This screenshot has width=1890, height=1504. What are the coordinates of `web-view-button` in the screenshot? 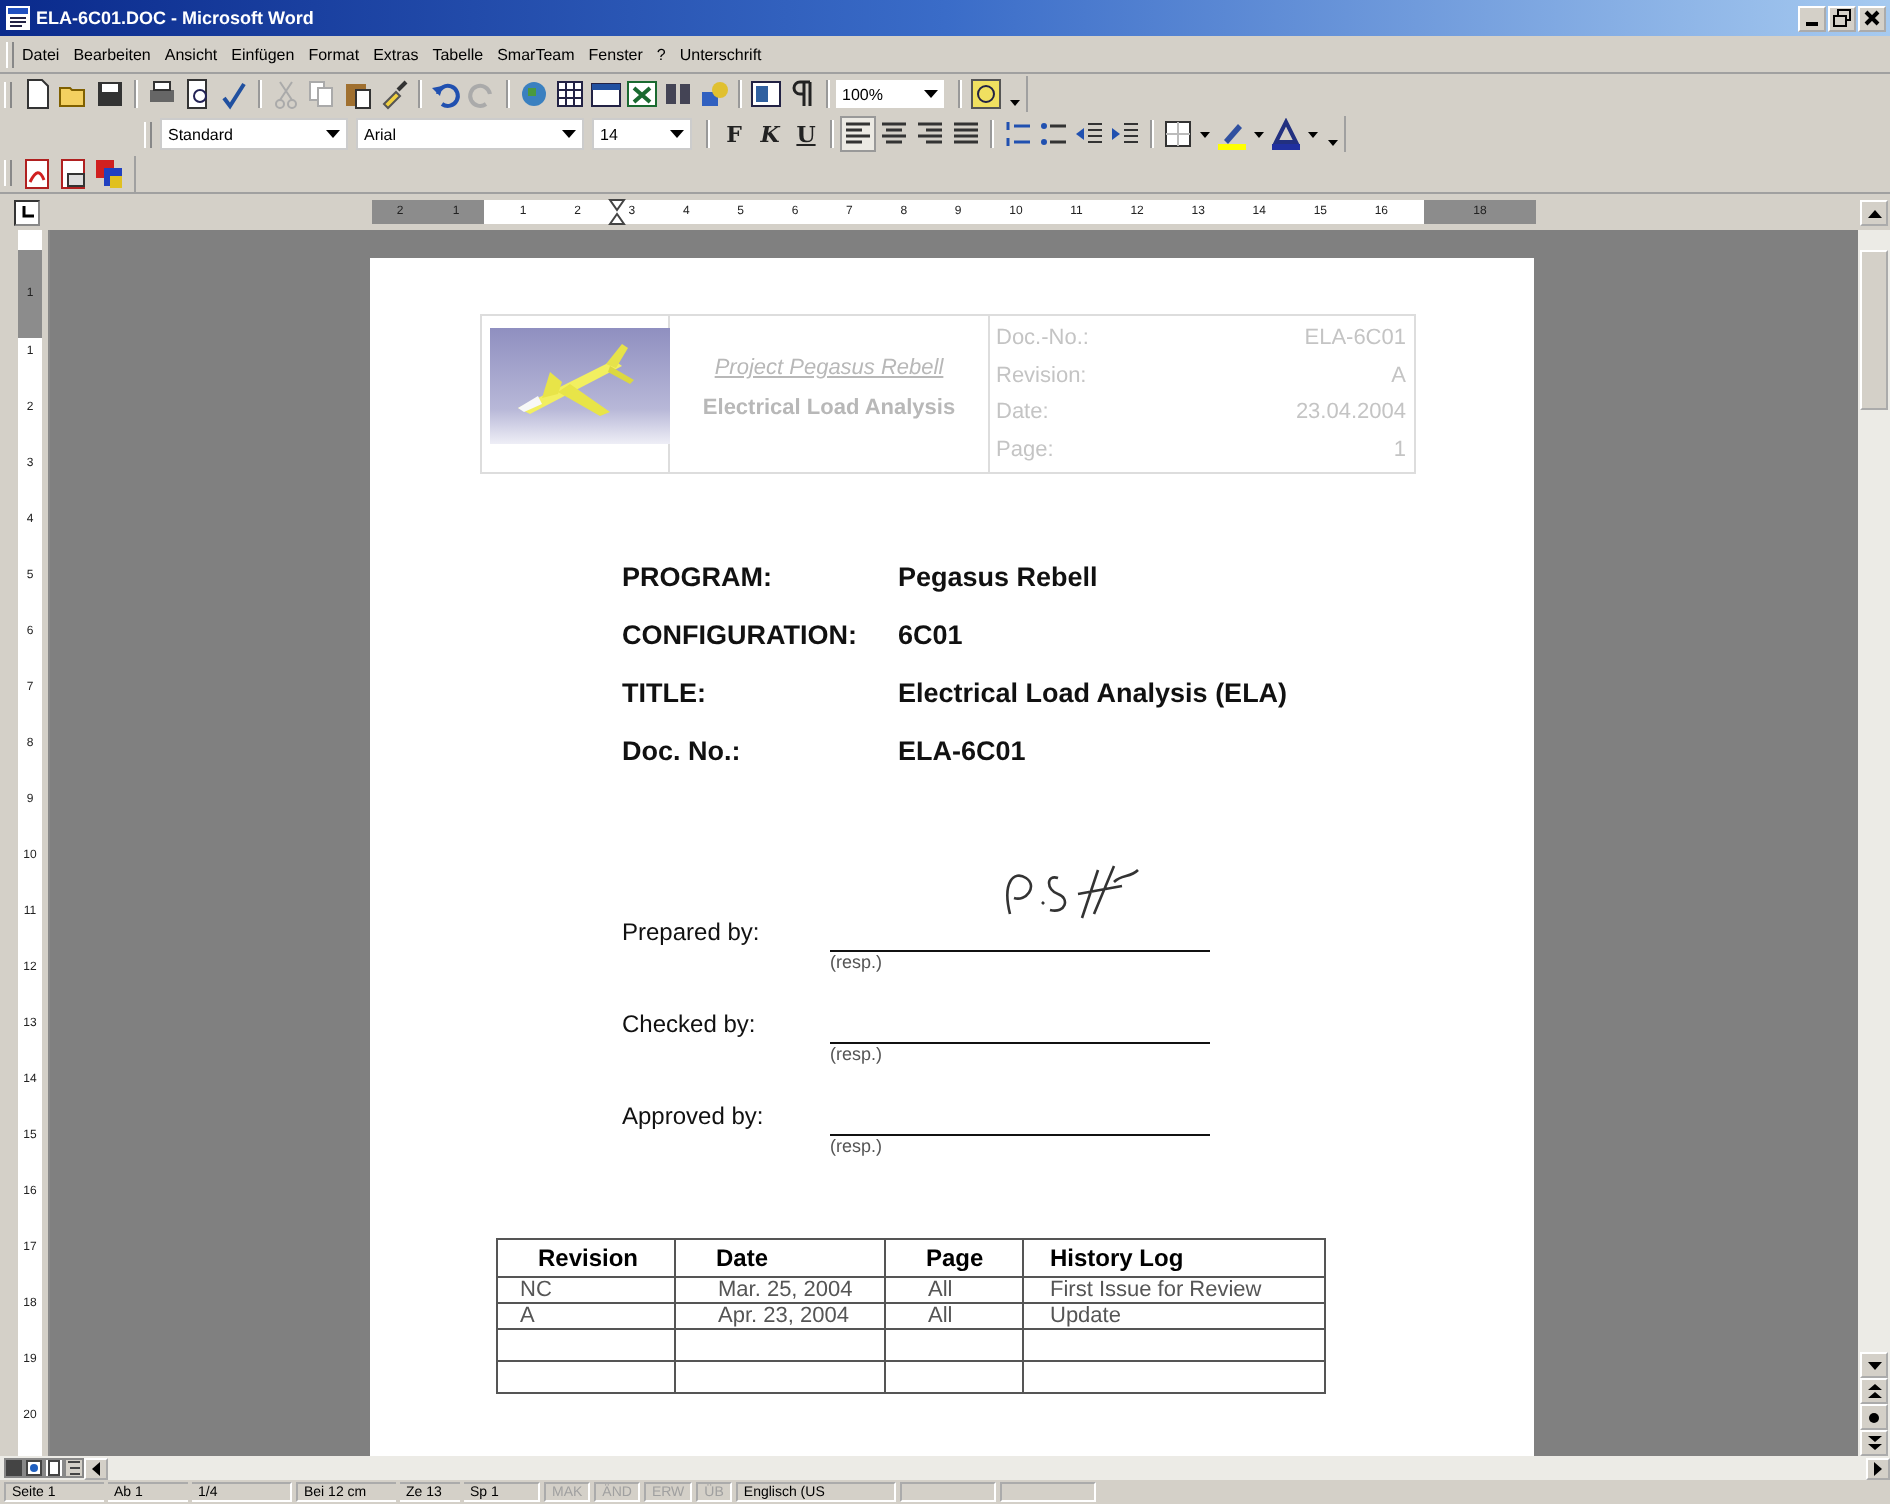 It's located at (34, 1468).